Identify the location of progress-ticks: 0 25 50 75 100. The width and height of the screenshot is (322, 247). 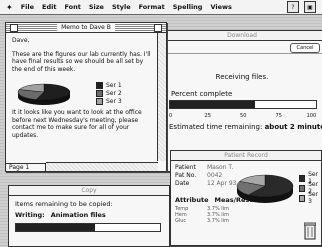
(243, 116).